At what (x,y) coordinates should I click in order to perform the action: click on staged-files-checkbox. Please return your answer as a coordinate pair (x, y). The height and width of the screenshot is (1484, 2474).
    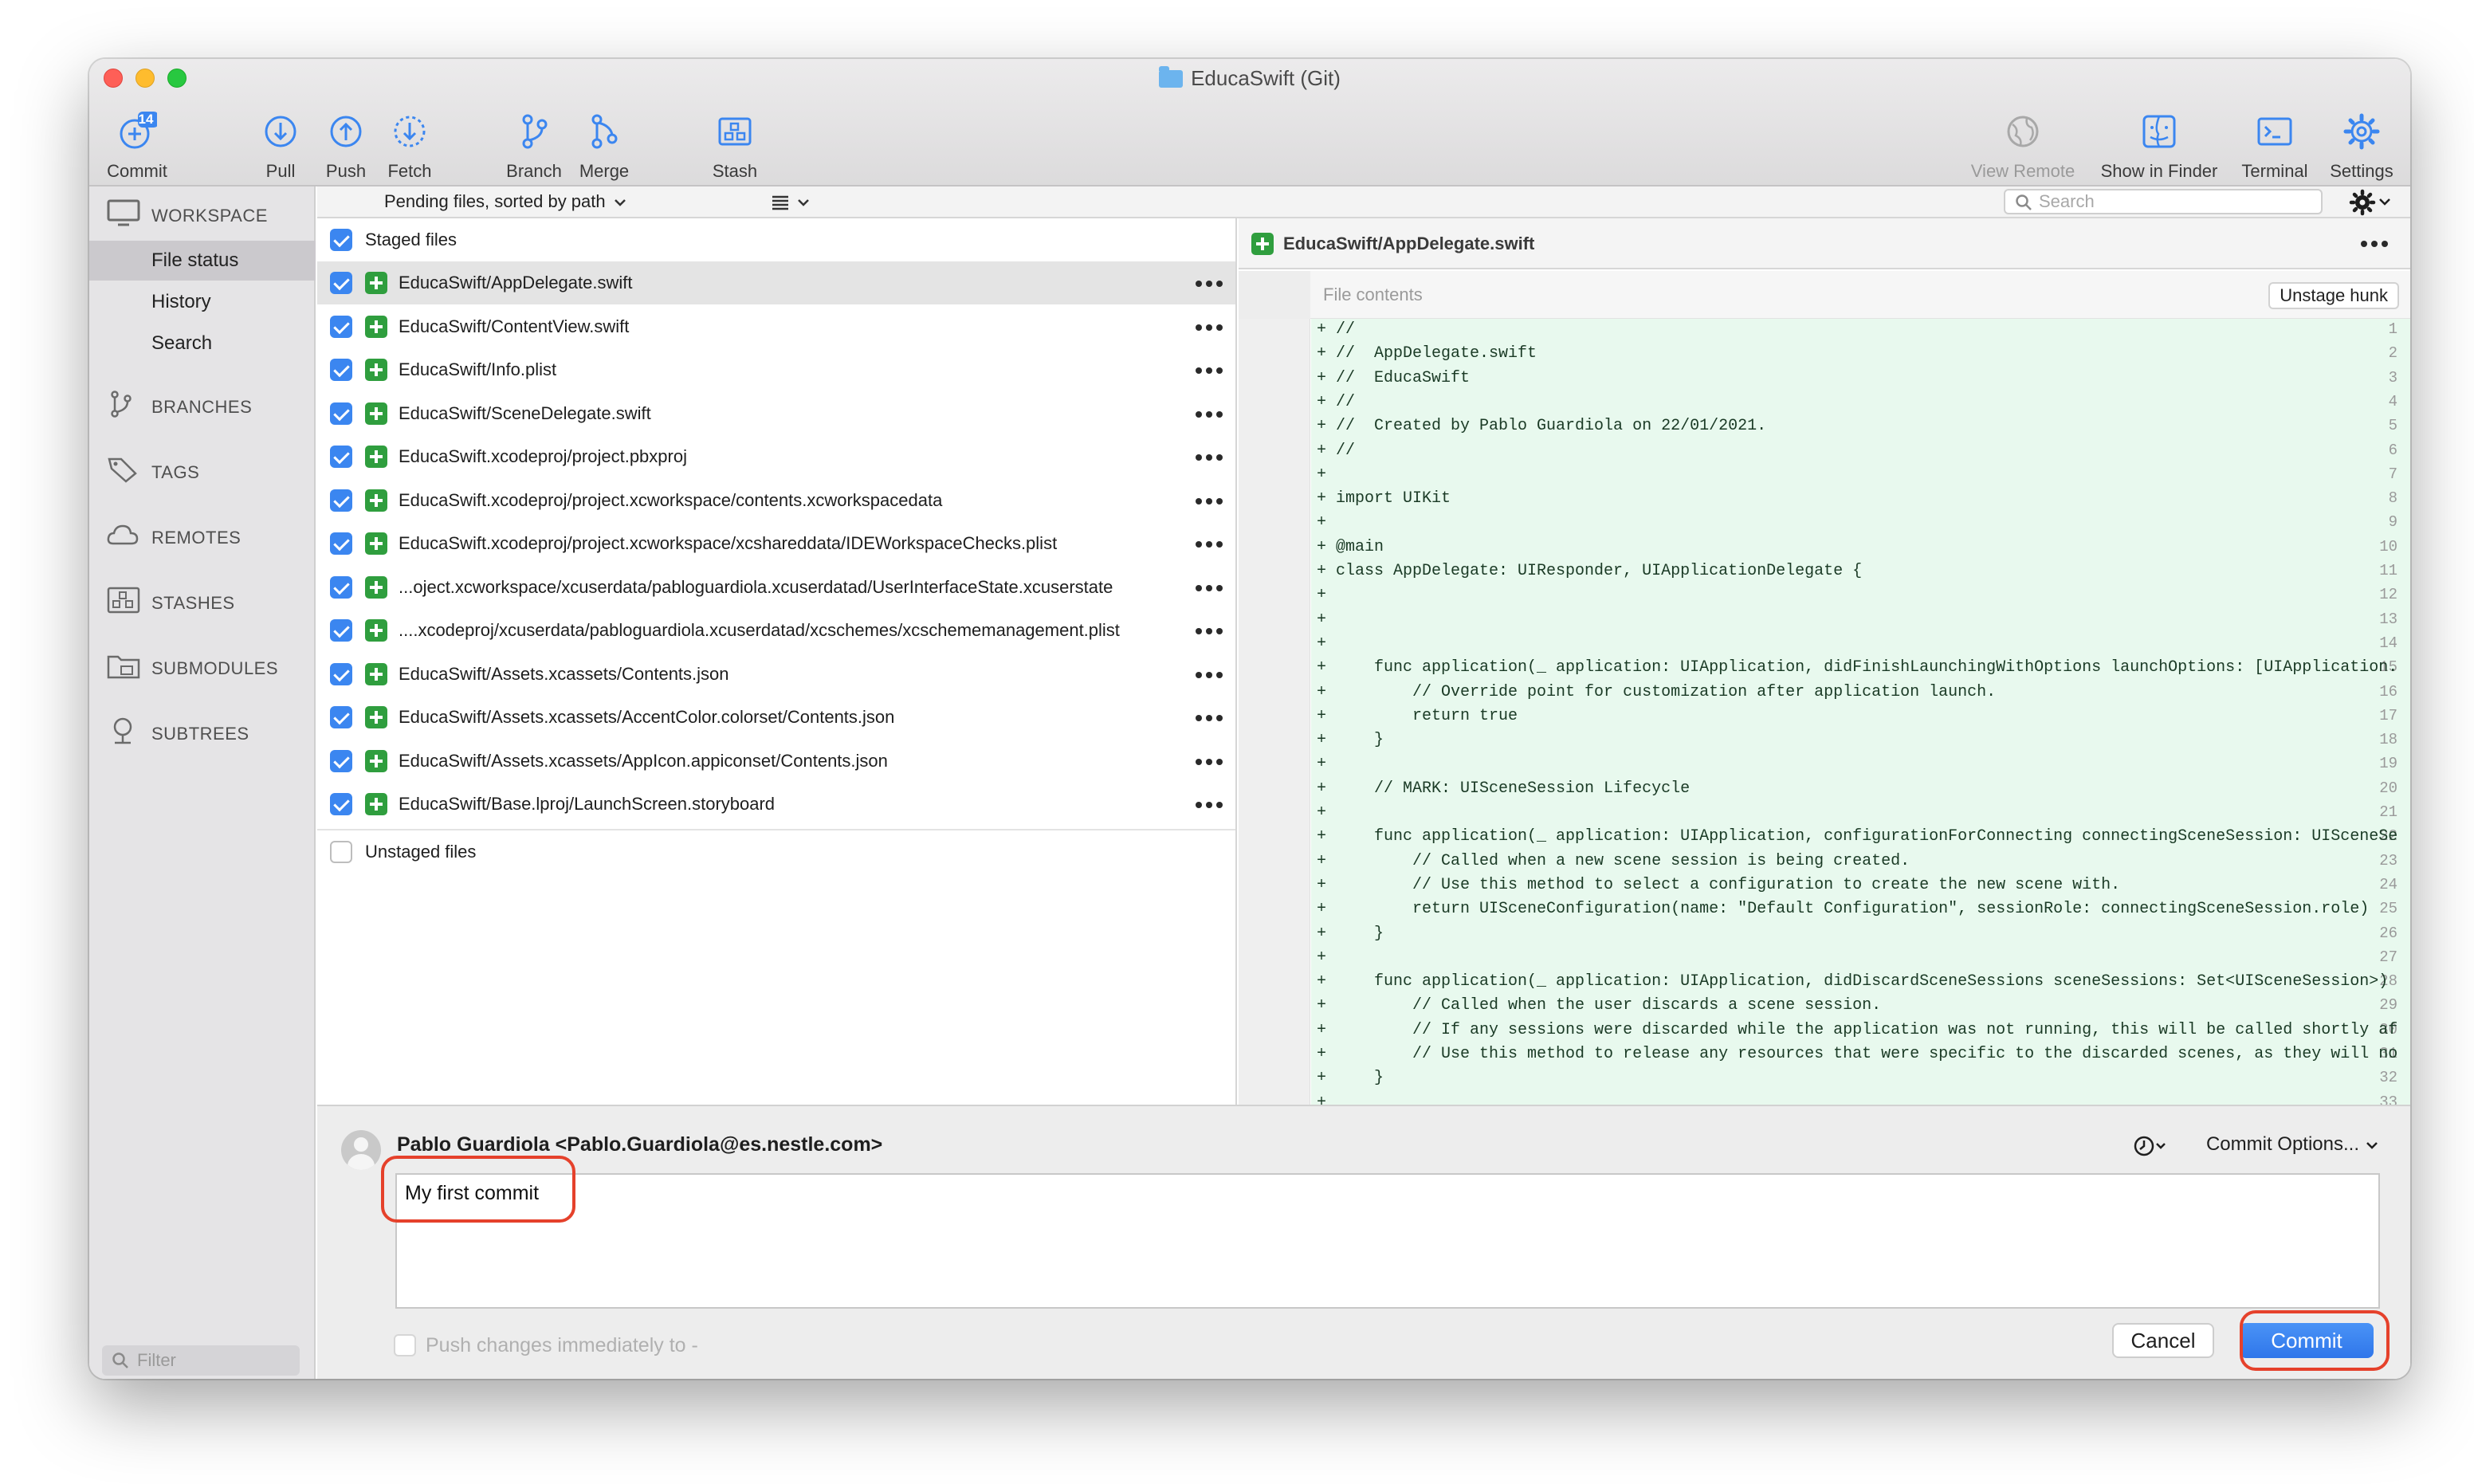
    Looking at the image, I should click on (341, 240).